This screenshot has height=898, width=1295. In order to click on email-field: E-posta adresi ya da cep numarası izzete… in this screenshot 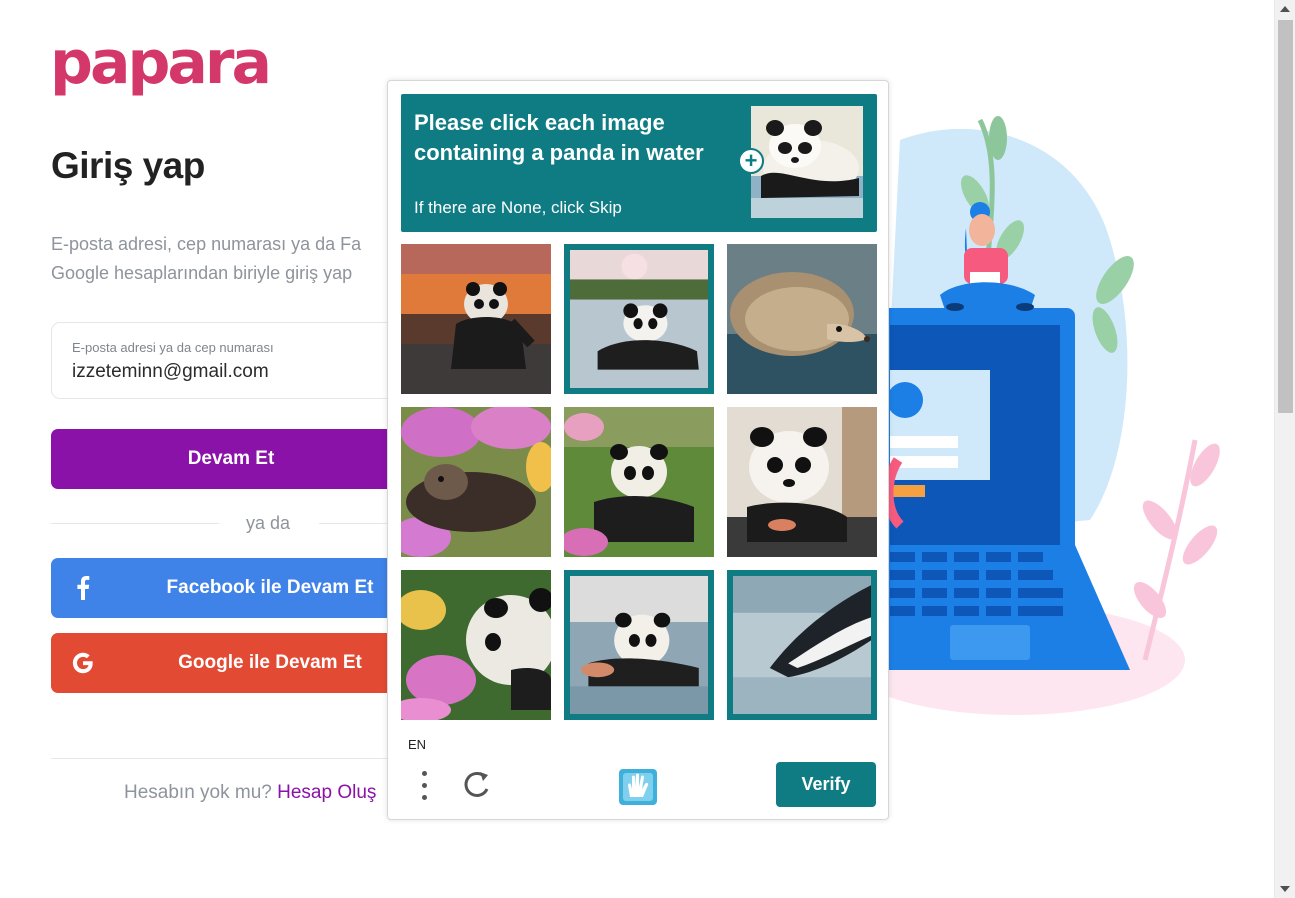, I will do `click(231, 360)`.